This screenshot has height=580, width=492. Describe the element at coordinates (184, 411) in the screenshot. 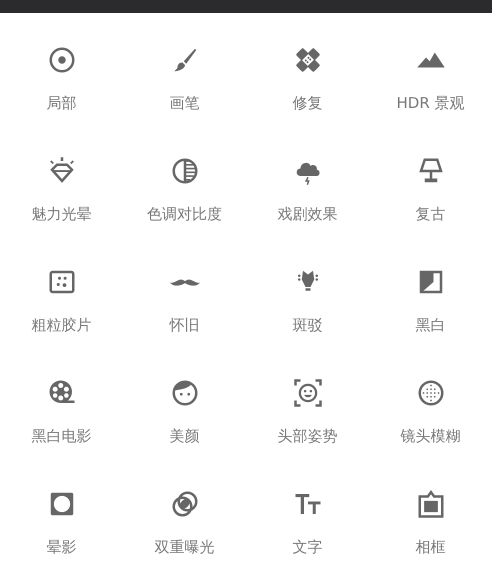

I see `tool-item: 美颜` at that location.